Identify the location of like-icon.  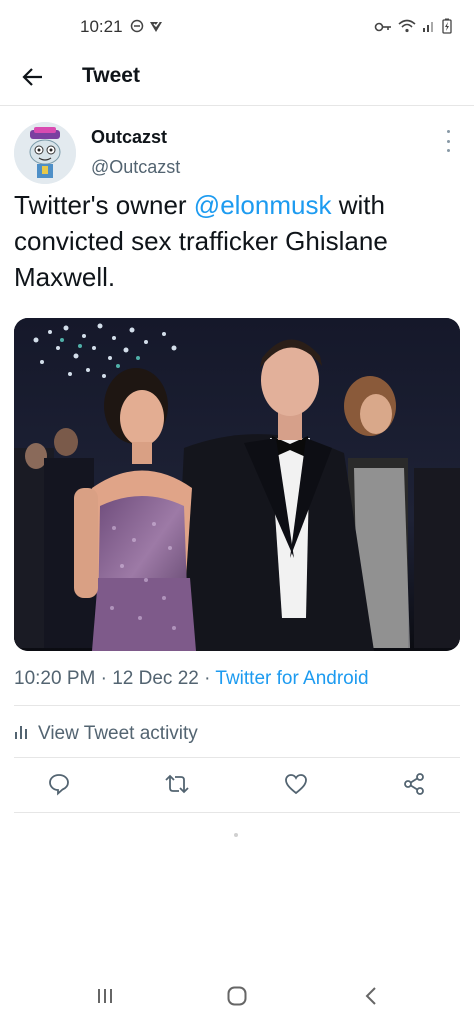
(296, 786).